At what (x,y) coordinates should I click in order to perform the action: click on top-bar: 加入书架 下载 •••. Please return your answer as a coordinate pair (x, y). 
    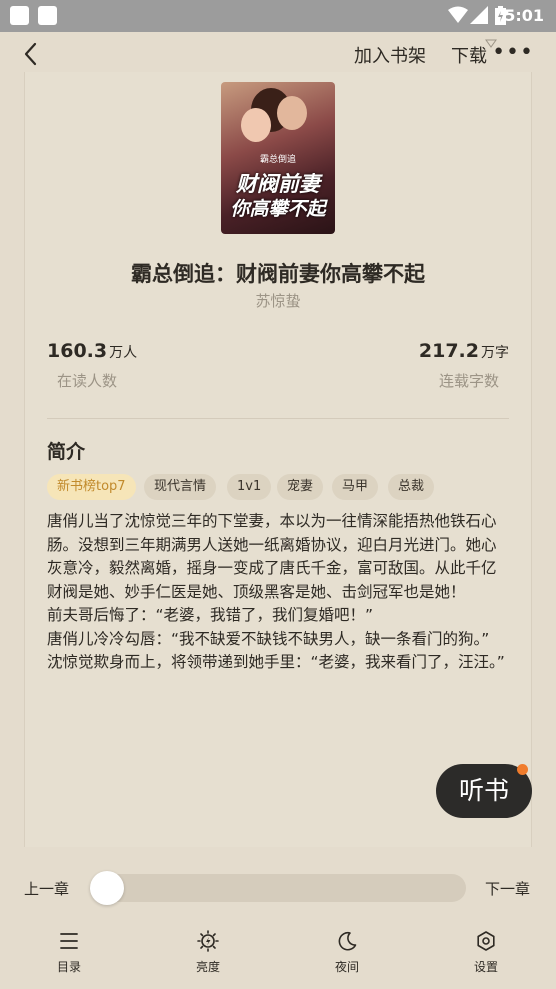
    Looking at the image, I should click on (278, 54).